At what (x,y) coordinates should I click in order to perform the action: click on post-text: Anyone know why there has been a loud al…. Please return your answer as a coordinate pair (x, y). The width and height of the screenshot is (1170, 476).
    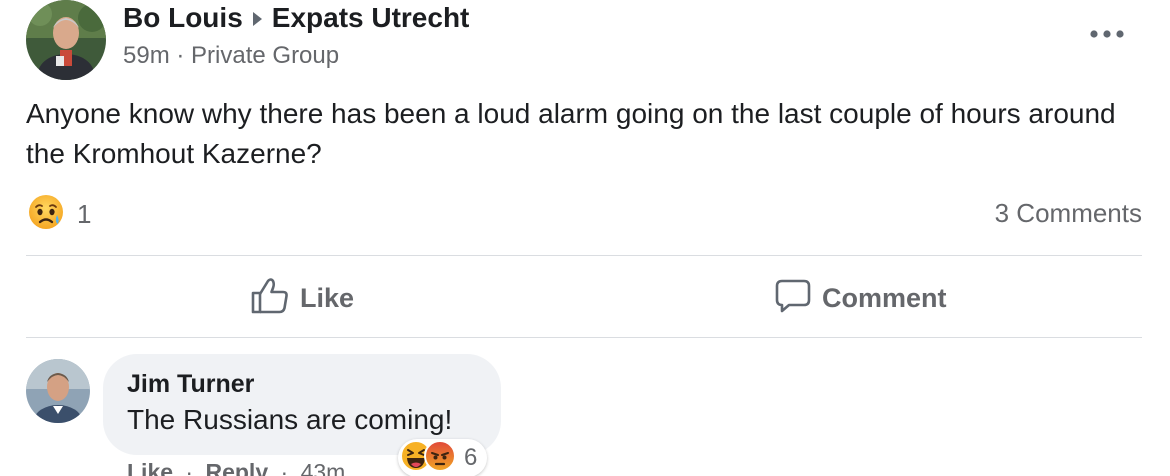
    Looking at the image, I should click on (571, 133).